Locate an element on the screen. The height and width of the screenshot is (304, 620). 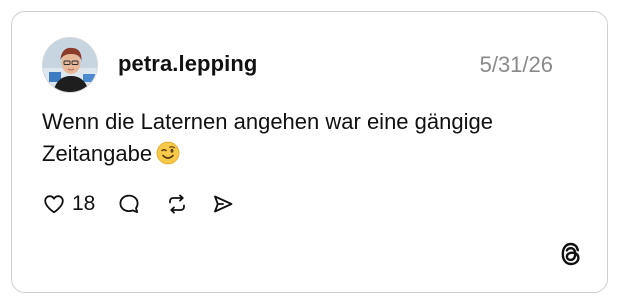
comment-bubble-icon is located at coordinates (129, 203).